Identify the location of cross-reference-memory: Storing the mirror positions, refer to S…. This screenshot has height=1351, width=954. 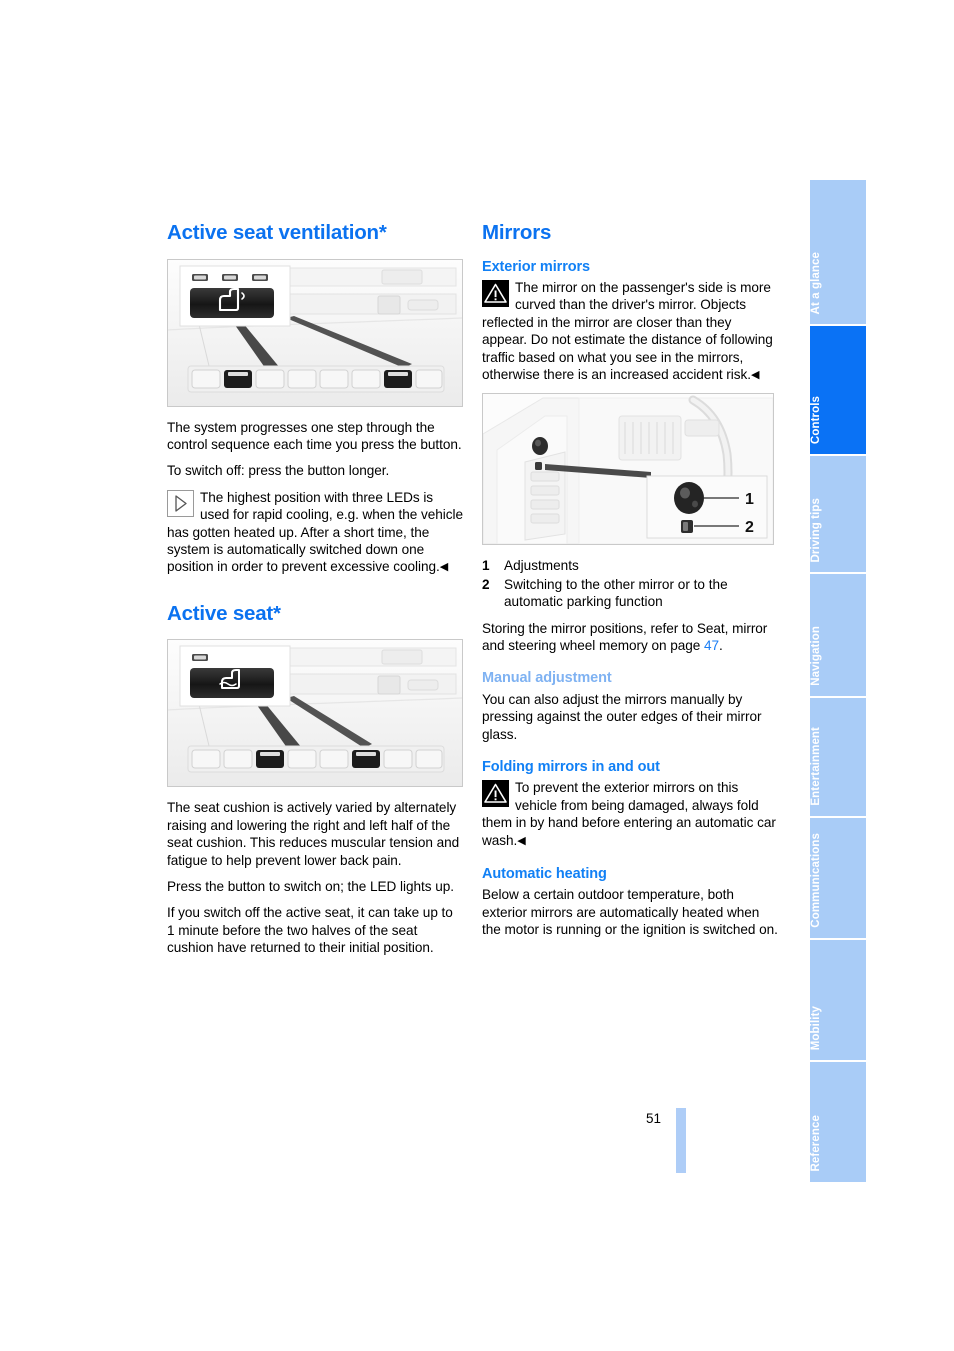
(630, 637).